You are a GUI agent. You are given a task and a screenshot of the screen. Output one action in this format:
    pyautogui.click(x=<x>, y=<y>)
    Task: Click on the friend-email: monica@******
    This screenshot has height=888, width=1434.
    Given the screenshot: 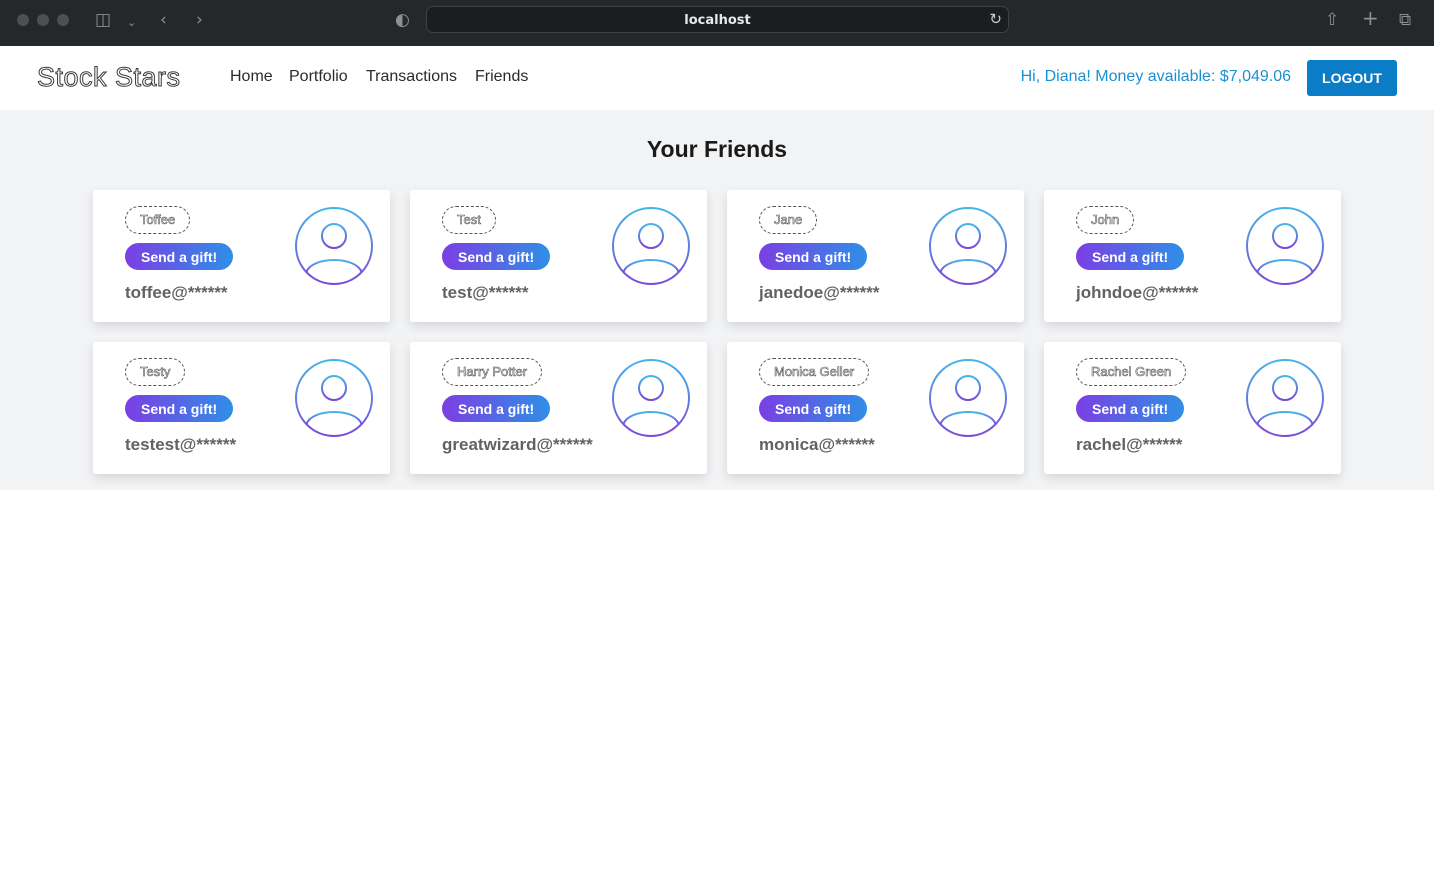 What is the action you would take?
    pyautogui.click(x=817, y=444)
    